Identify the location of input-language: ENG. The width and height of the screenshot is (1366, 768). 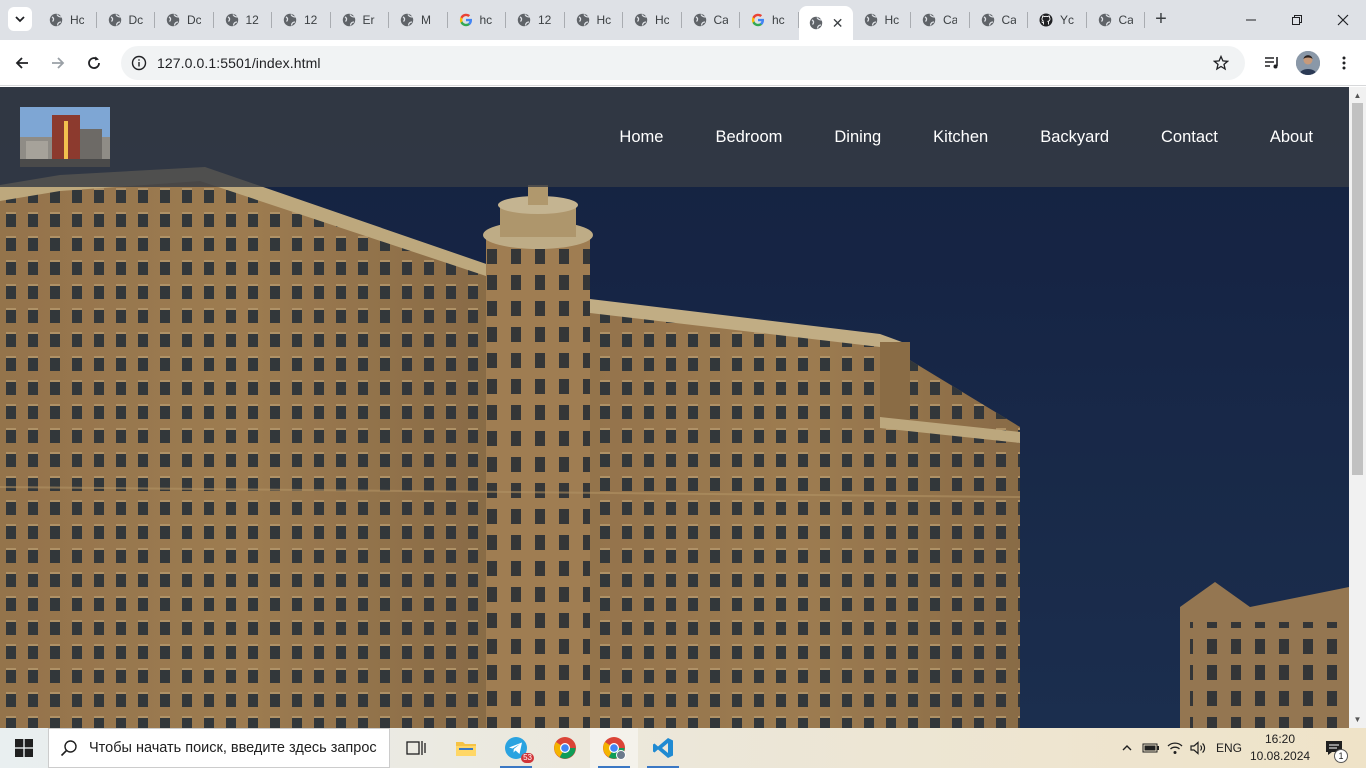
(1229, 748).